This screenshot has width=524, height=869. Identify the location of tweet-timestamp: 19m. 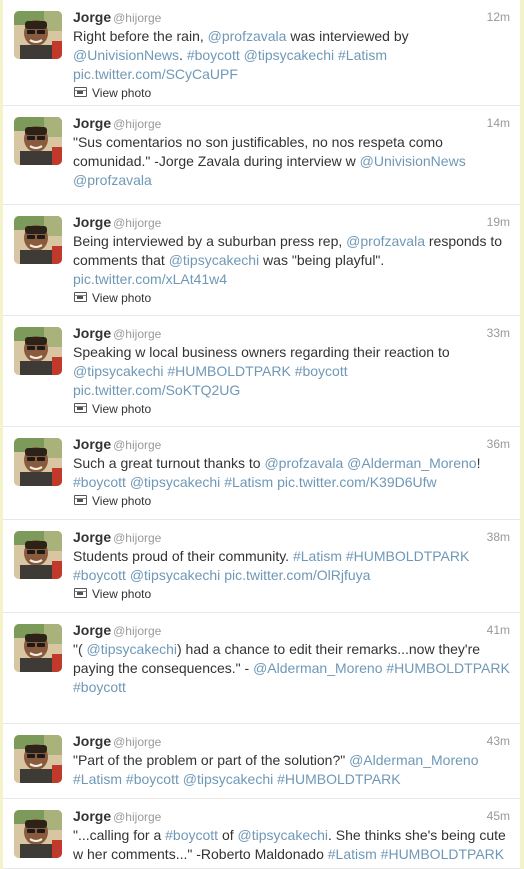
(498, 222).